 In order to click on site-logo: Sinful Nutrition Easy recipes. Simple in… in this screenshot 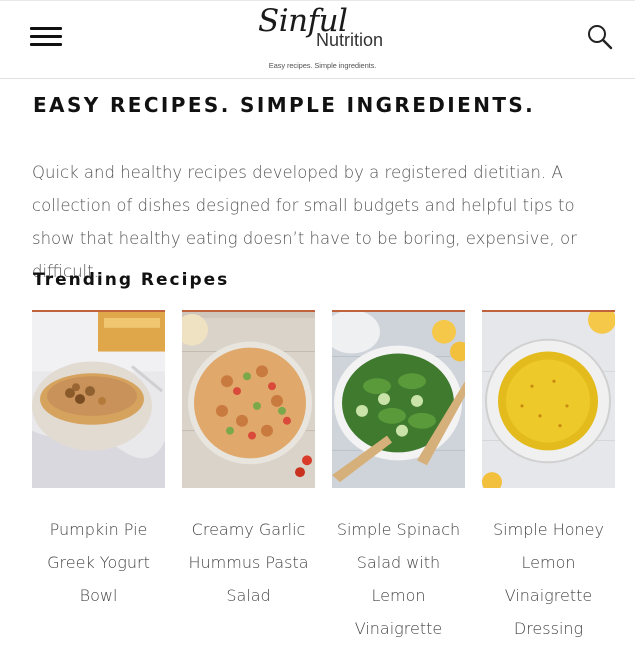, I will do `click(322, 38)`.